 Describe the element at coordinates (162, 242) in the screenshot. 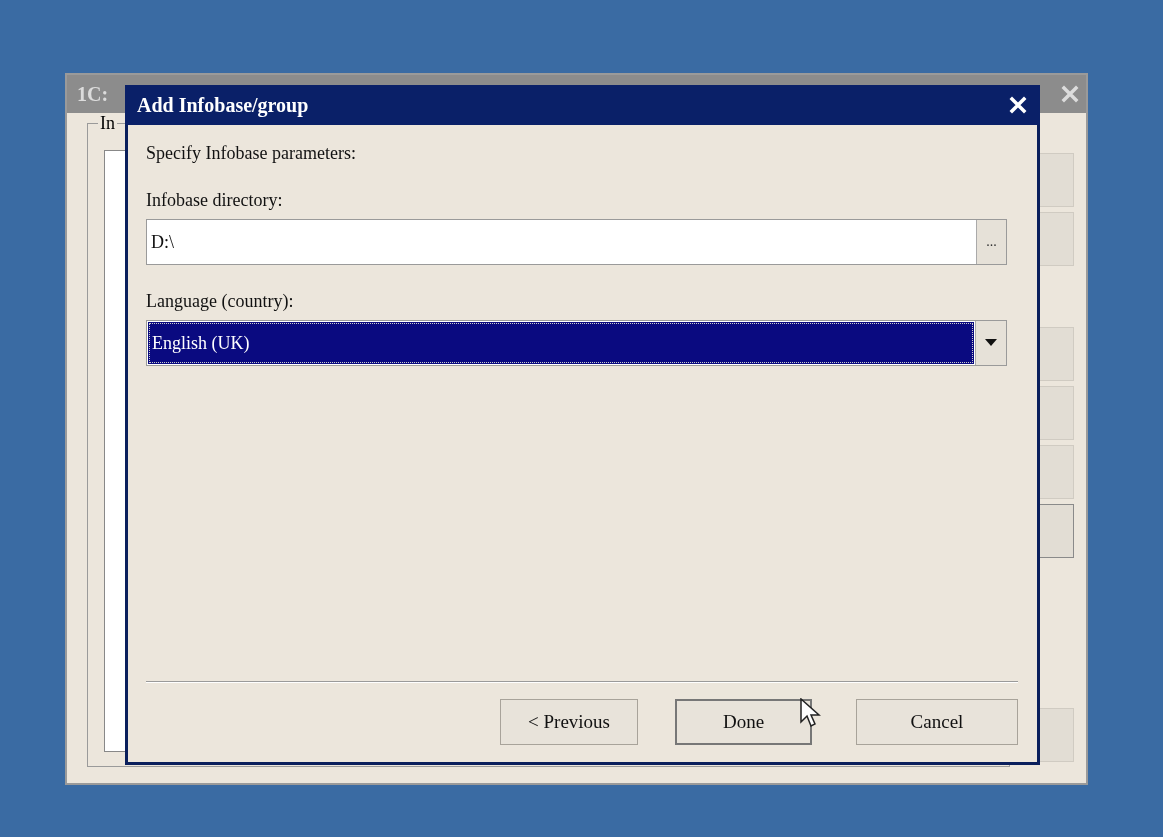

I see `field-value: D:\` at that location.